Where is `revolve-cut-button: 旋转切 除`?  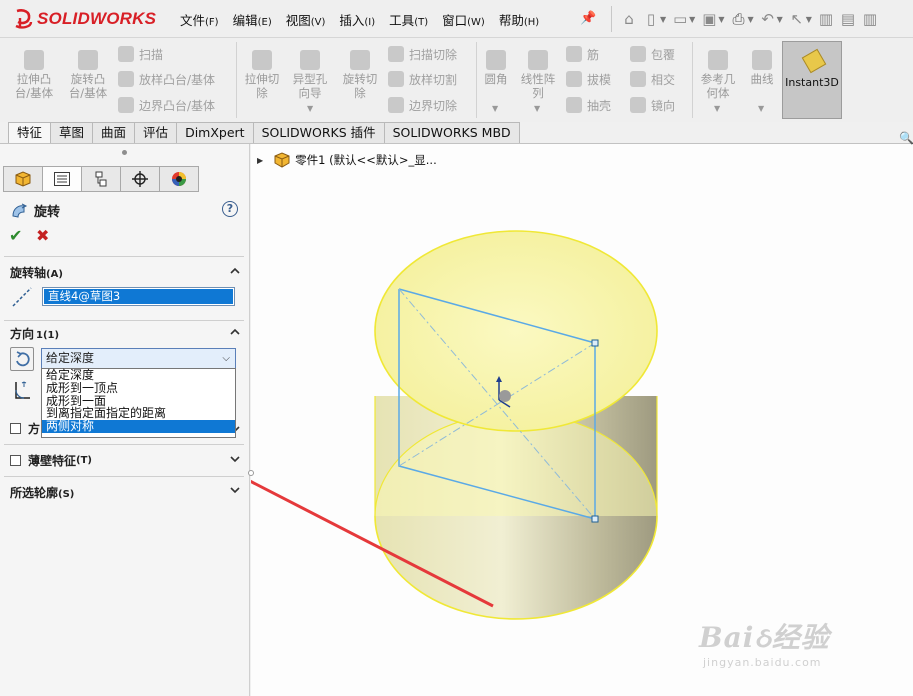
revolve-cut-button: 旋转切 除 is located at coordinates (360, 75).